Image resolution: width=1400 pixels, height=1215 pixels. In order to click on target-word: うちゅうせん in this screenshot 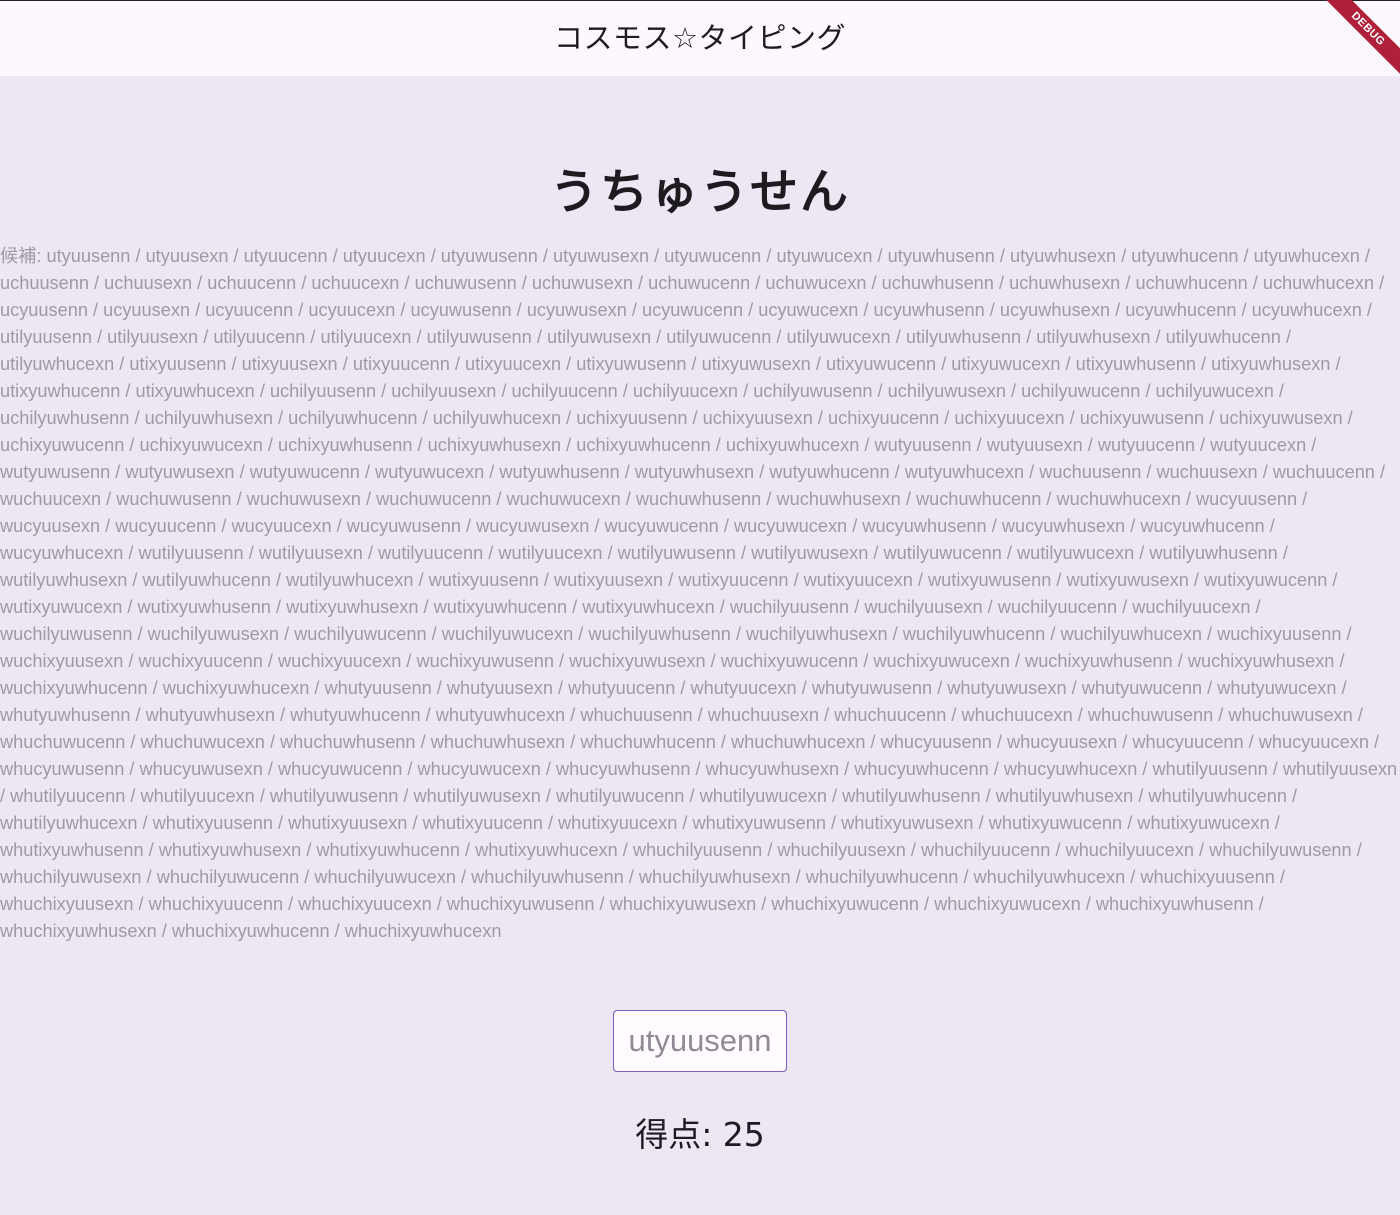, I will do `click(699, 192)`.